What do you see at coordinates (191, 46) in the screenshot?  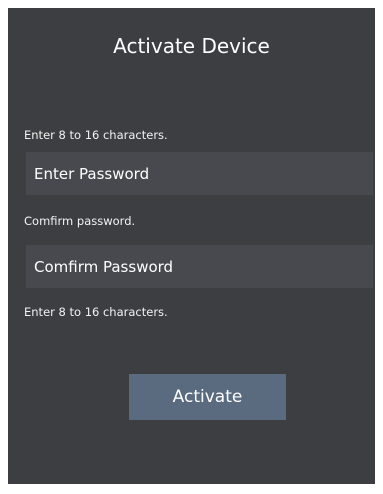 I see `dialog-title: Activate Device` at bounding box center [191, 46].